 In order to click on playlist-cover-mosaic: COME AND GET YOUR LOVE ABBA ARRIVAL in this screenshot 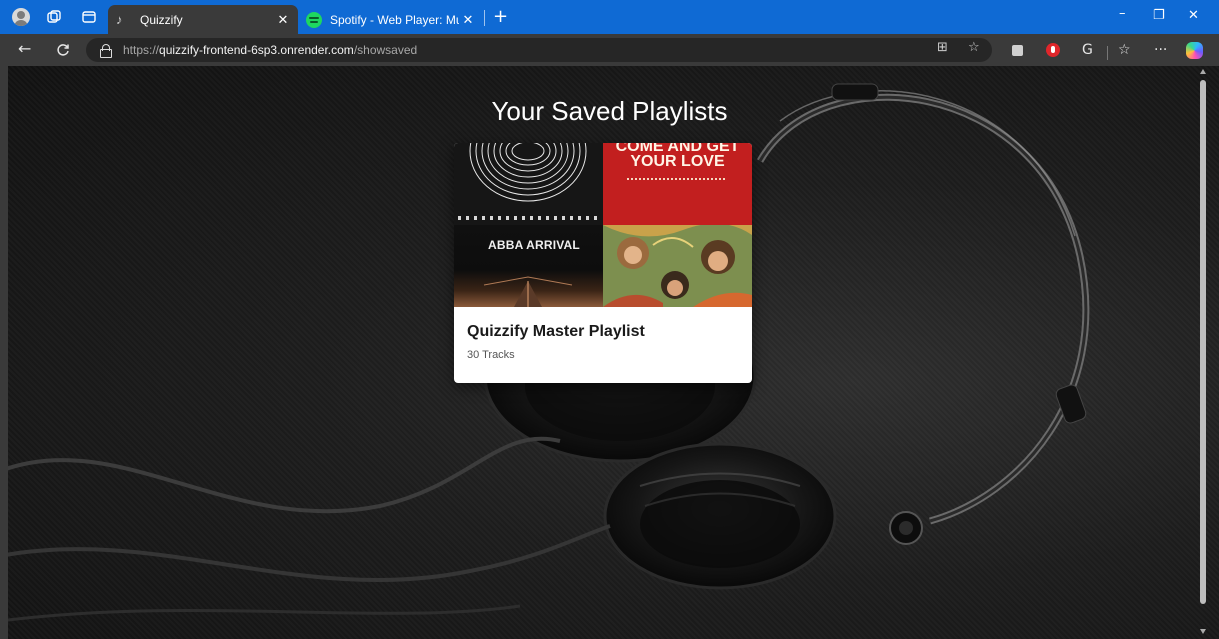, I will do `click(603, 225)`.